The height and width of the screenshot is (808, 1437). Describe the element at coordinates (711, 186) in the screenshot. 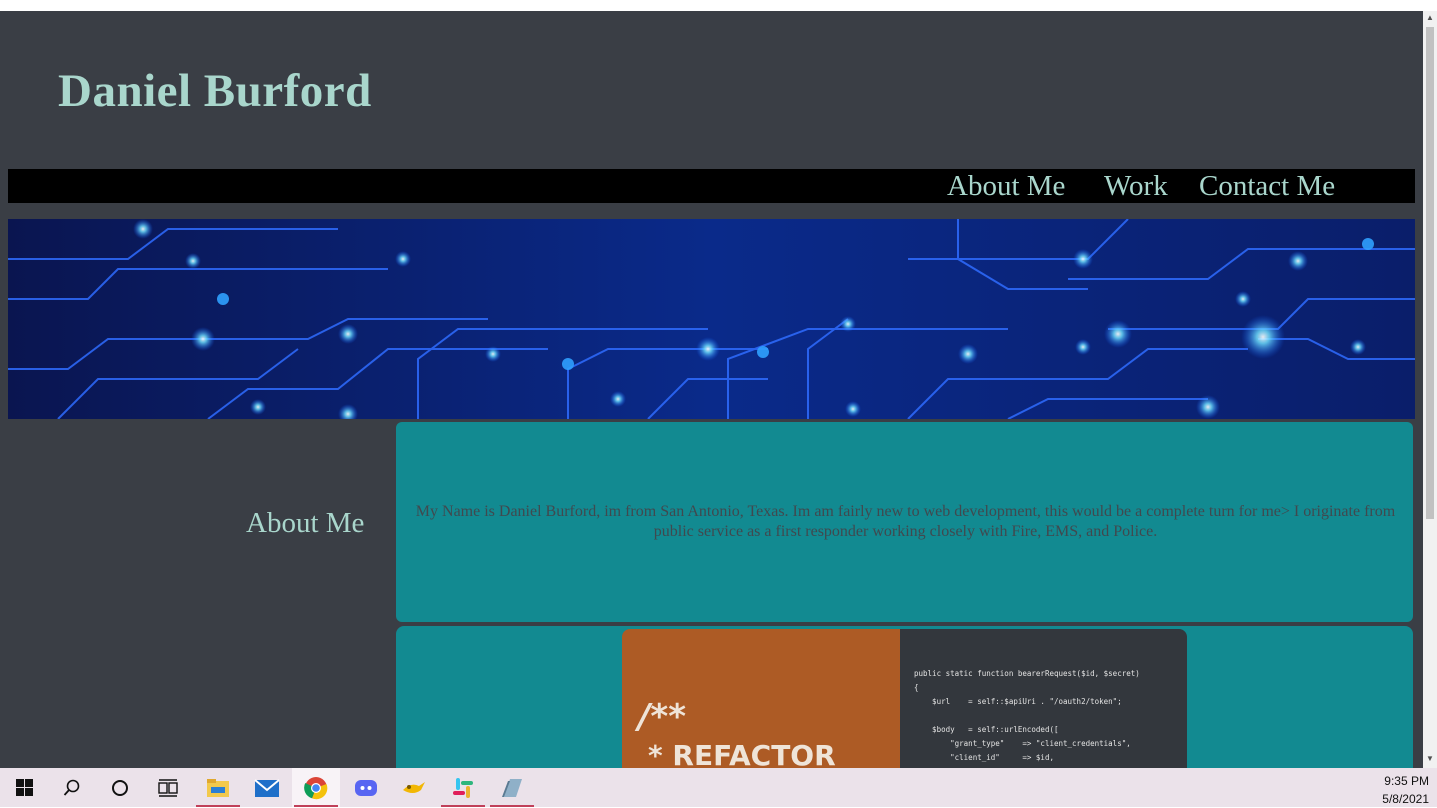

I see `navbar: About Me Work Contact Me` at that location.